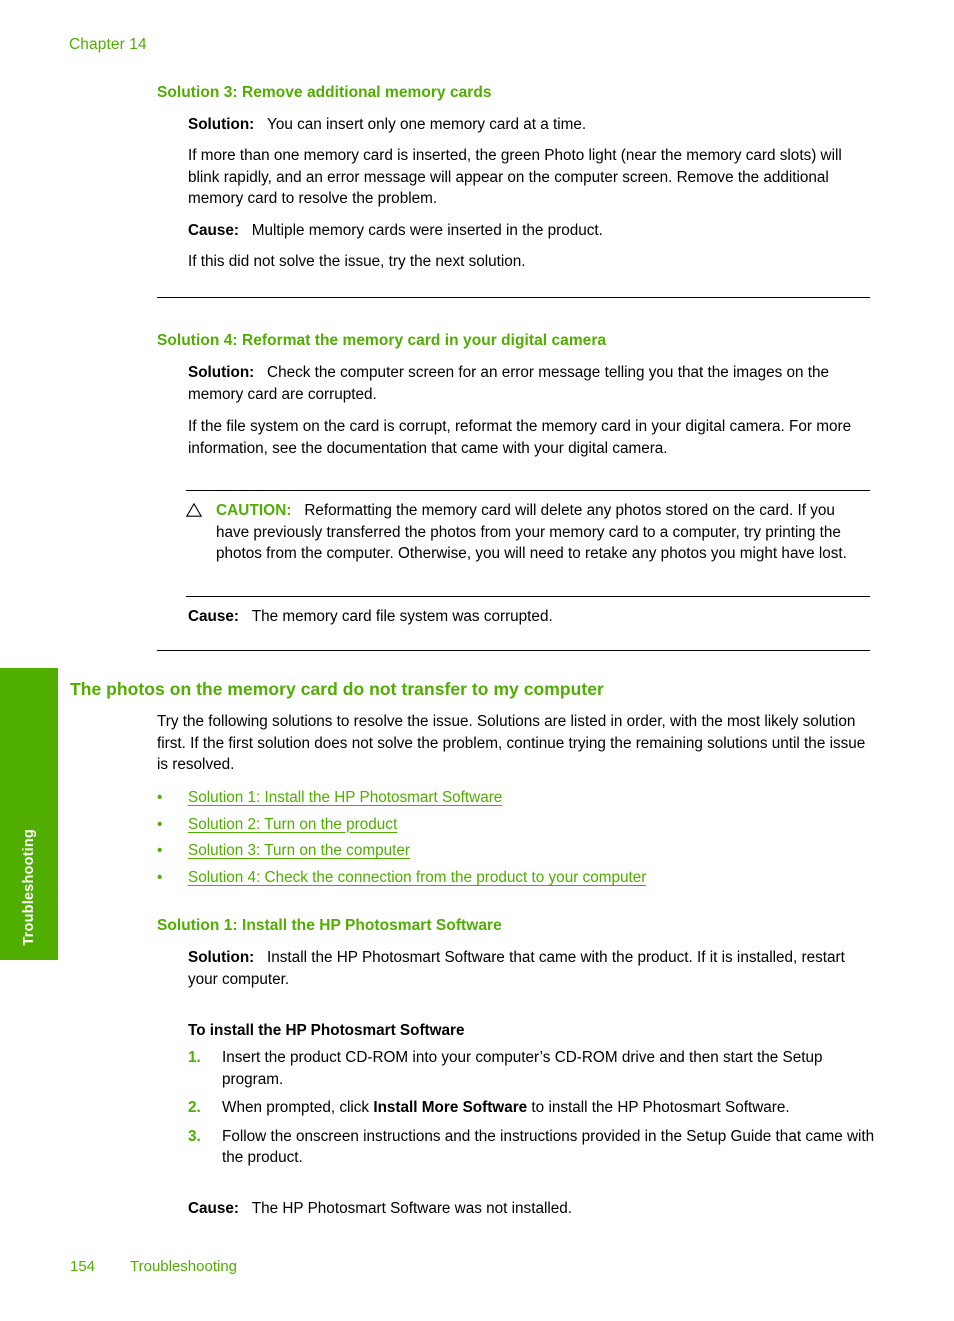  I want to click on step-number: 2., so click(194, 1107).